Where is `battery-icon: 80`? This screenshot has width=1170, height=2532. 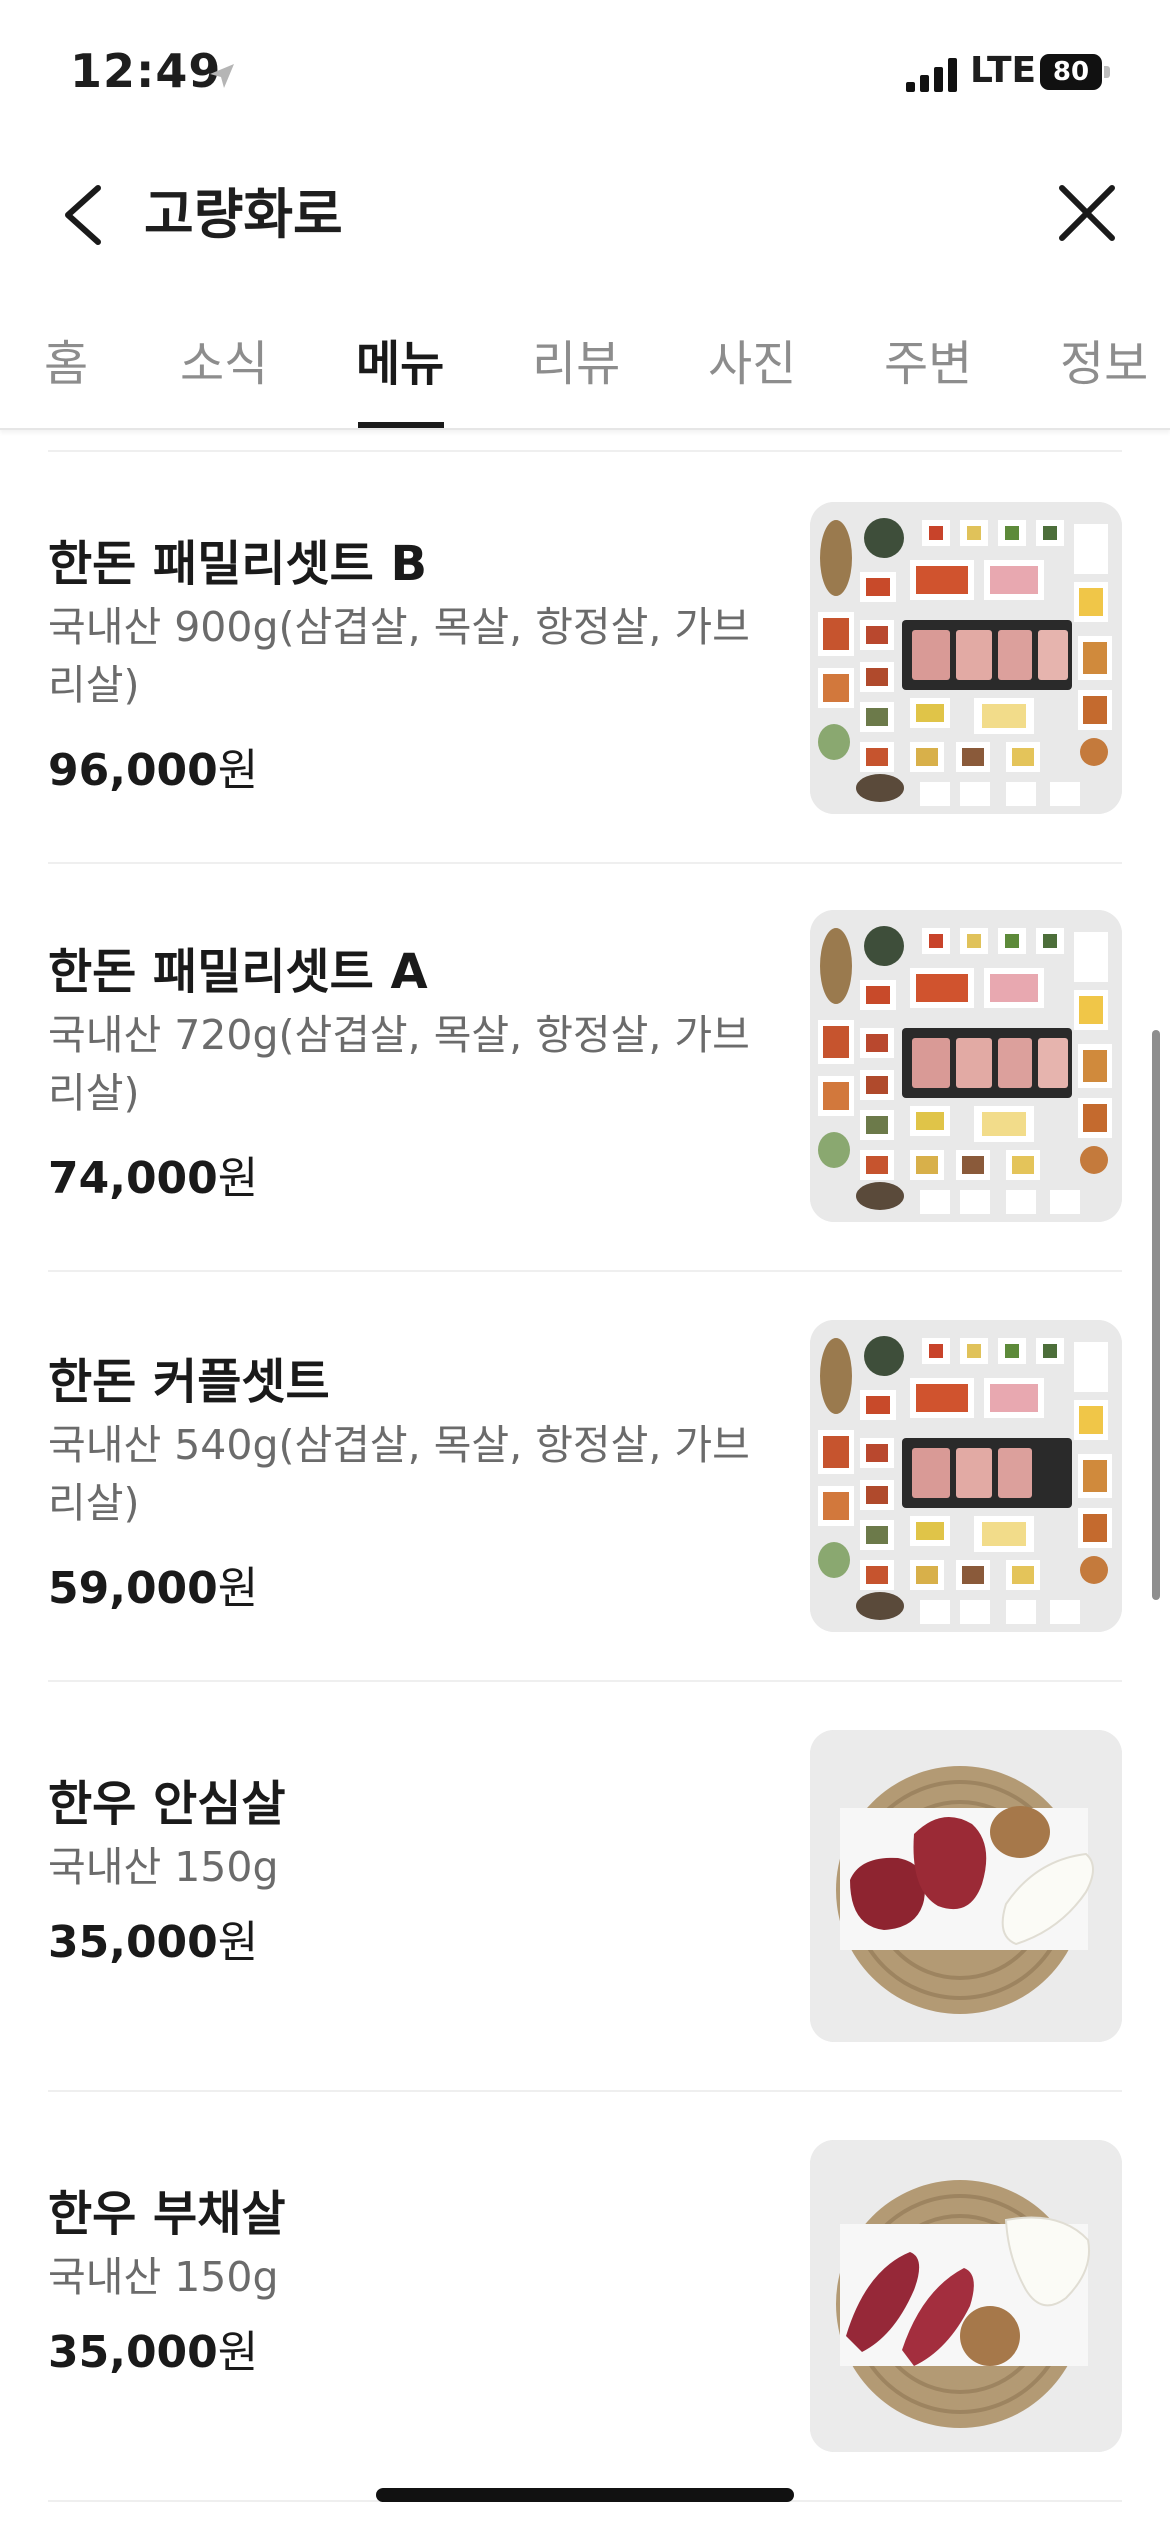
battery-icon: 80 is located at coordinates (1076, 72).